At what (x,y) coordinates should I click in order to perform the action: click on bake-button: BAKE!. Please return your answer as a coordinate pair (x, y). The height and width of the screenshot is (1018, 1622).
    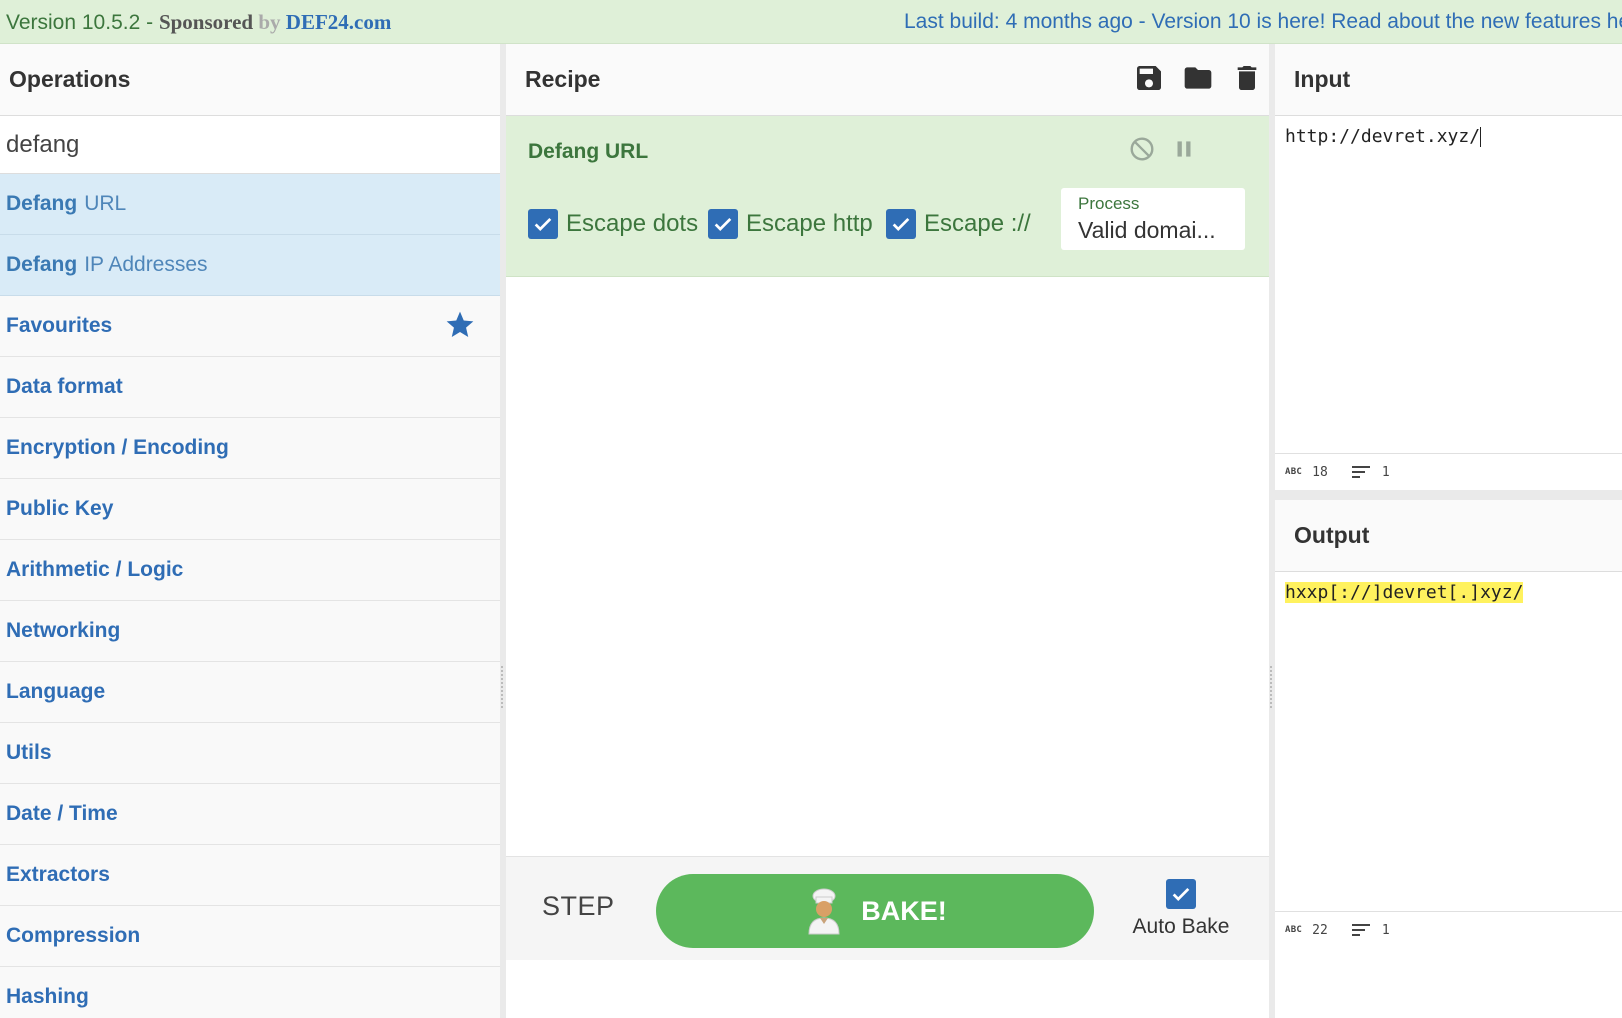
    Looking at the image, I should click on (875, 911).